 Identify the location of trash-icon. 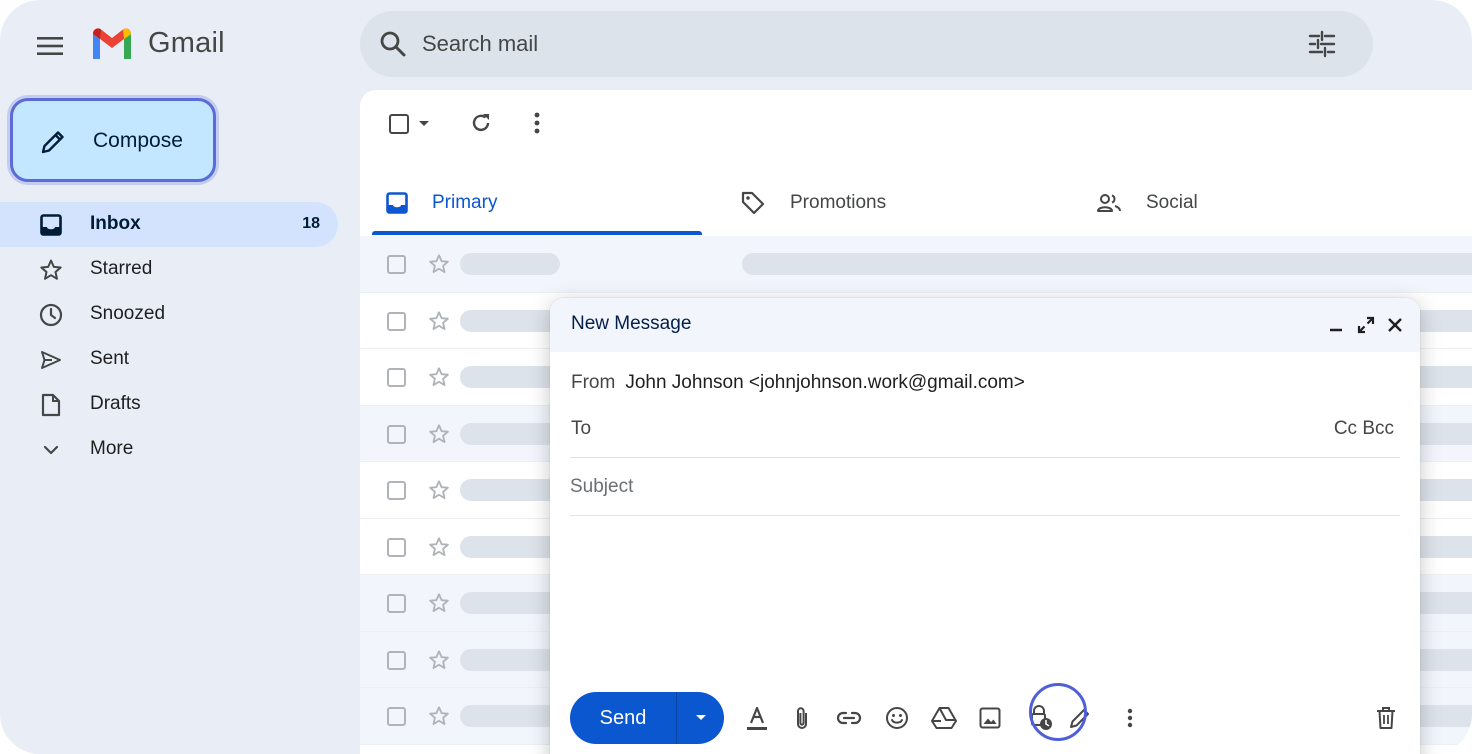
(1386, 718).